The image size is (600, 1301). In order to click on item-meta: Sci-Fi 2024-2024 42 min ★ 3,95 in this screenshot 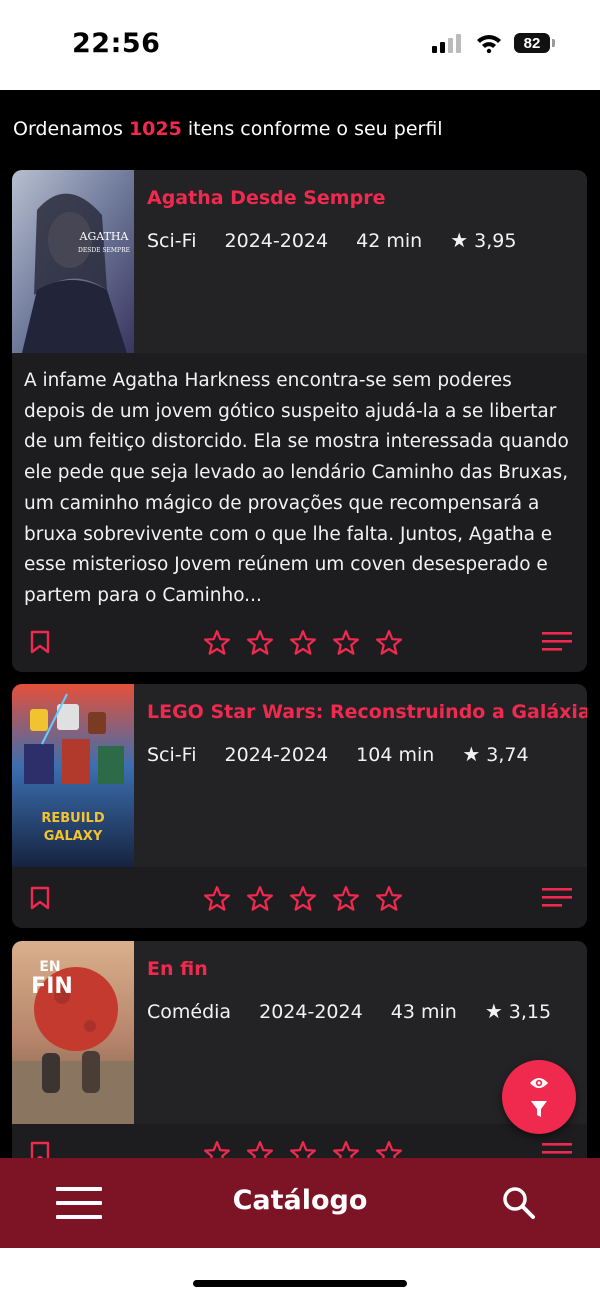, I will do `click(342, 240)`.